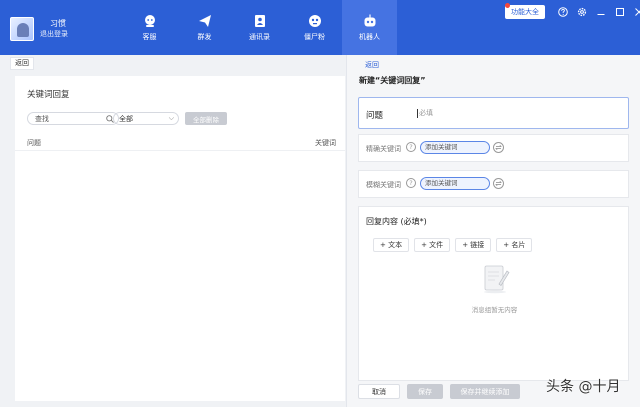 This screenshot has width=640, height=407. I want to click on empty-state-text: 消息组暂无内容, so click(494, 310).